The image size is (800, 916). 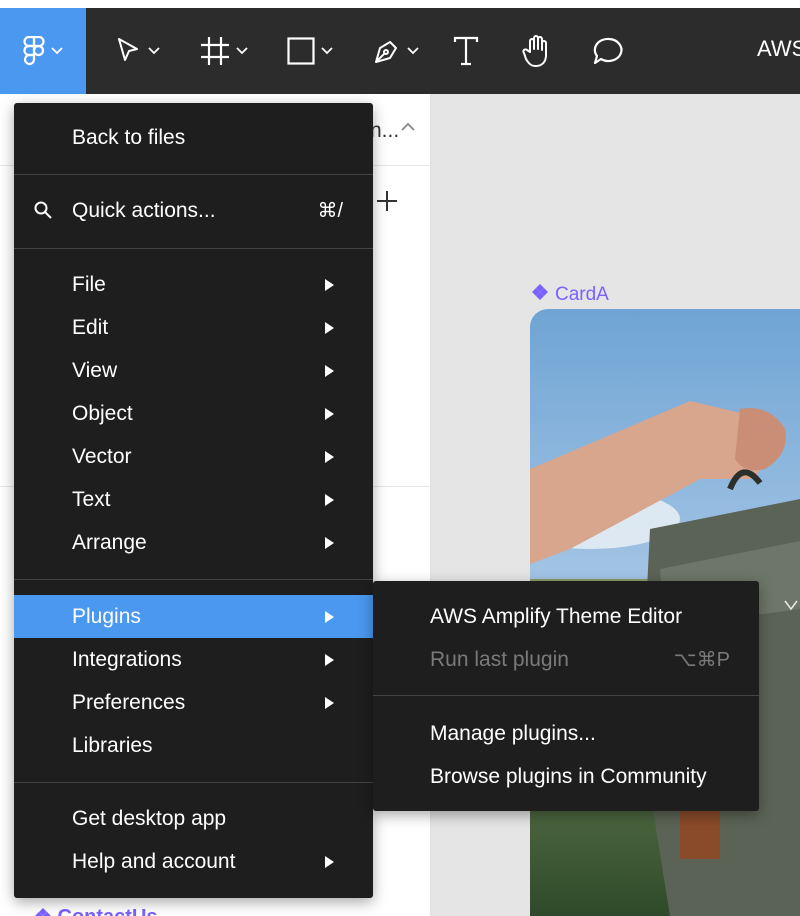 I want to click on text-tool-button, so click(x=466, y=51).